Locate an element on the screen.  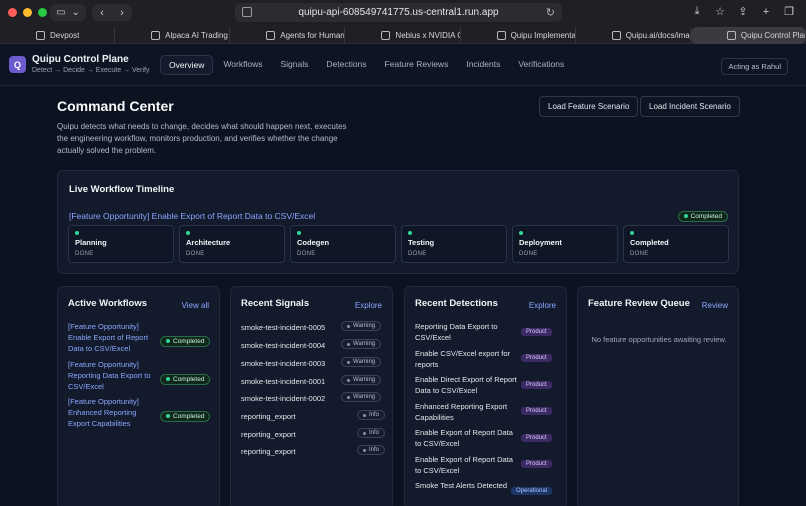
view-all-link: View all is located at coordinates (195, 305).